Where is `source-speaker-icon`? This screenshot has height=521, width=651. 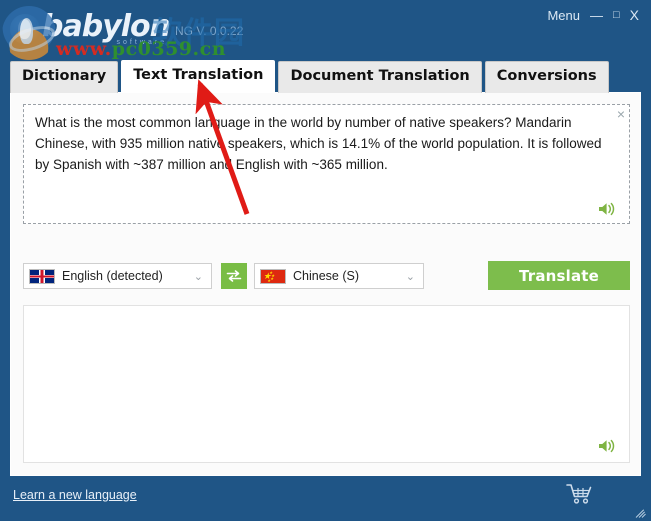 source-speaker-icon is located at coordinates (607, 209).